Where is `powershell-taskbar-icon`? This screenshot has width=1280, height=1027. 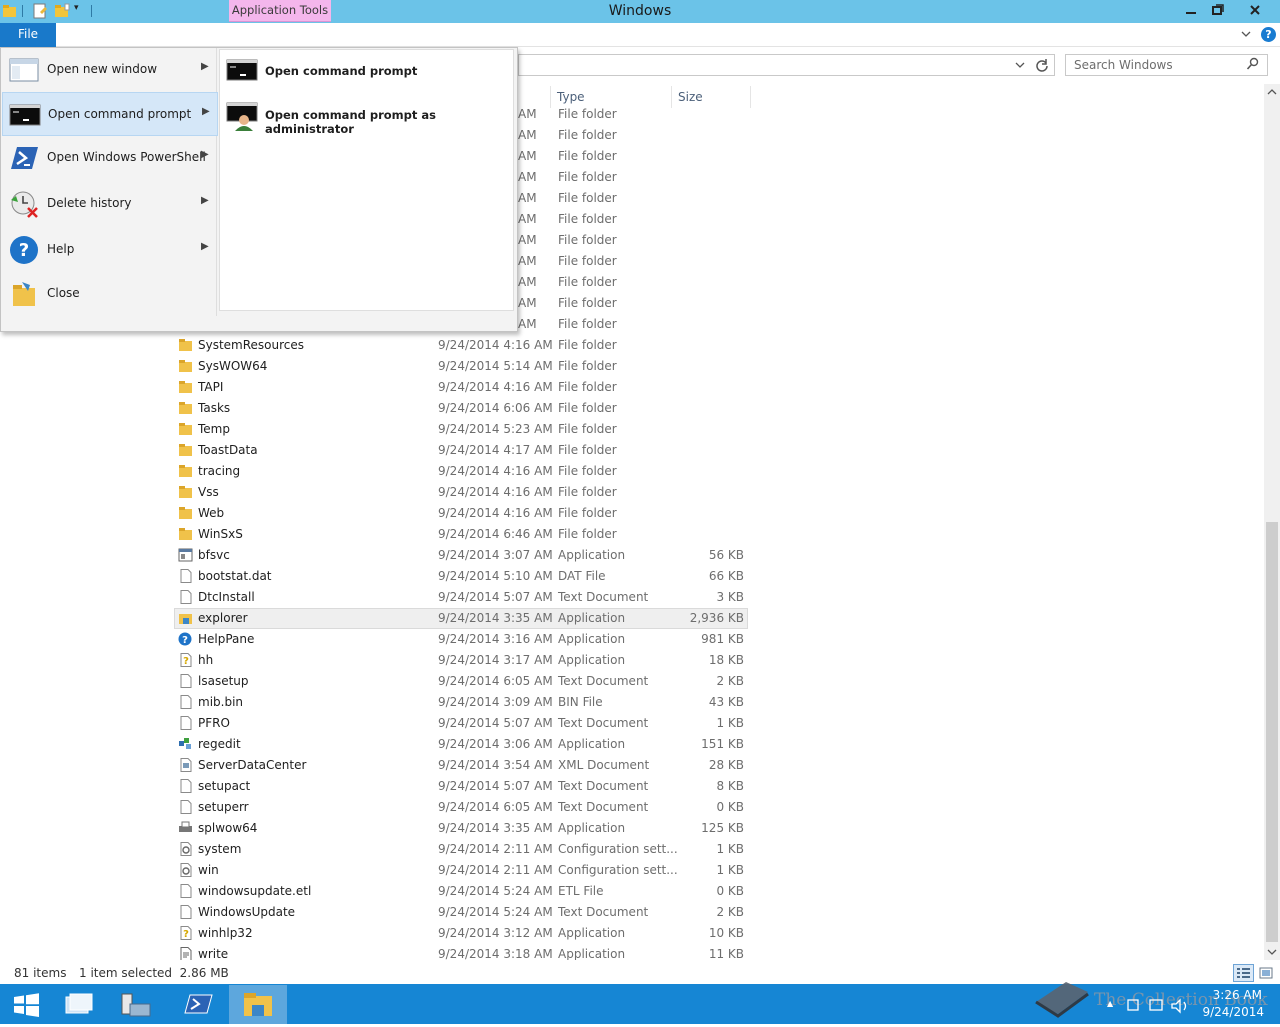 powershell-taskbar-icon is located at coordinates (198, 1004).